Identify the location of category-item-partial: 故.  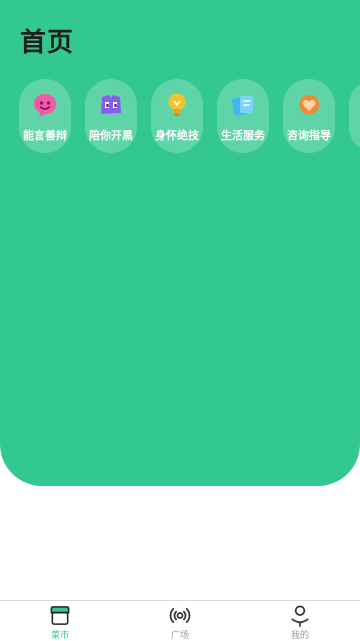
(354, 116).